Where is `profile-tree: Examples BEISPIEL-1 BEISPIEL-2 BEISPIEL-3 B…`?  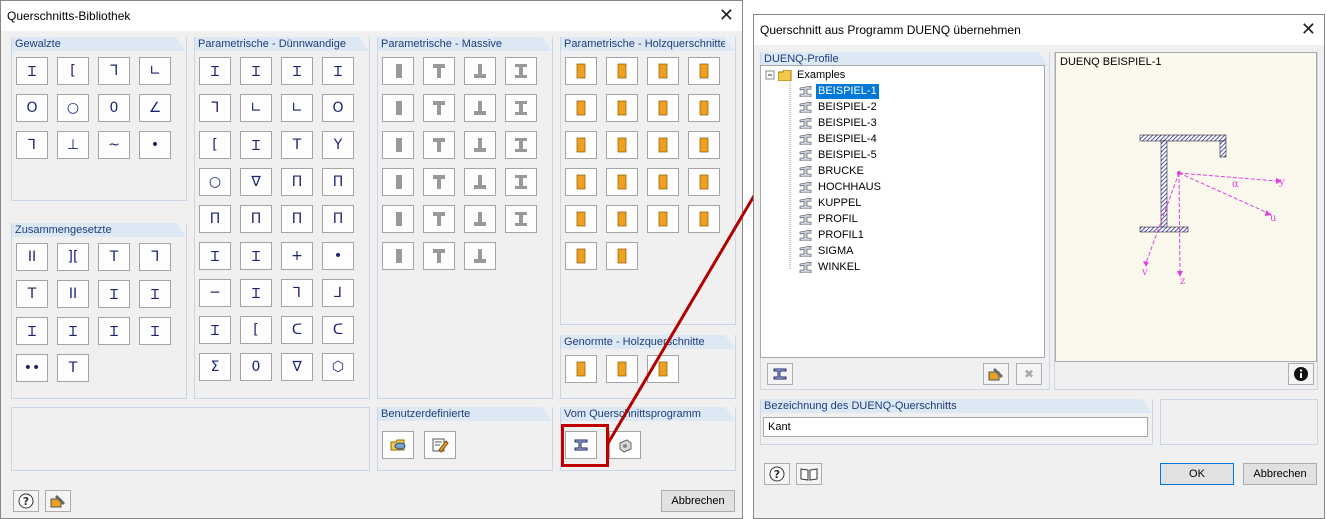
profile-tree: Examples BEISPIEL-1 BEISPIEL-2 BEISPIEL-3 B… is located at coordinates (902, 211).